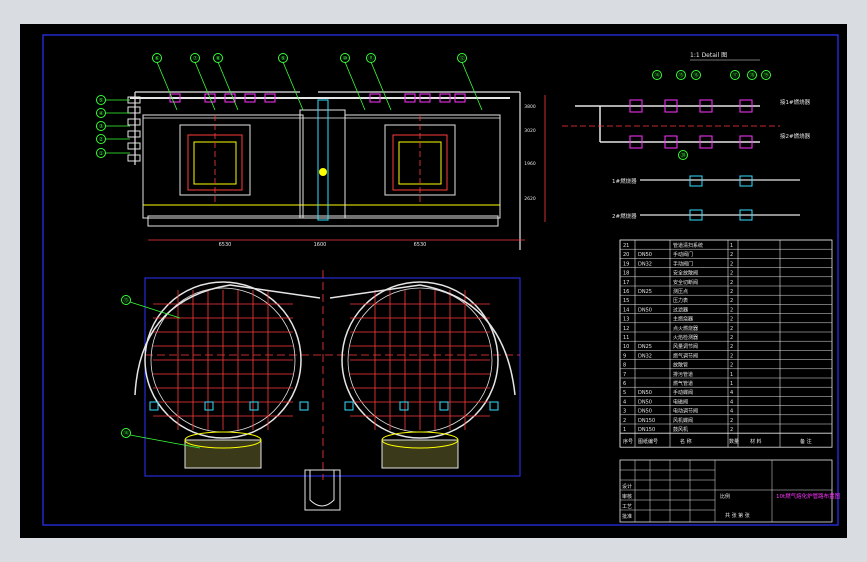 This screenshot has height=562, width=867. What do you see at coordinates (624, 412) in the screenshot?
I see `bom-no-18: 3` at bounding box center [624, 412].